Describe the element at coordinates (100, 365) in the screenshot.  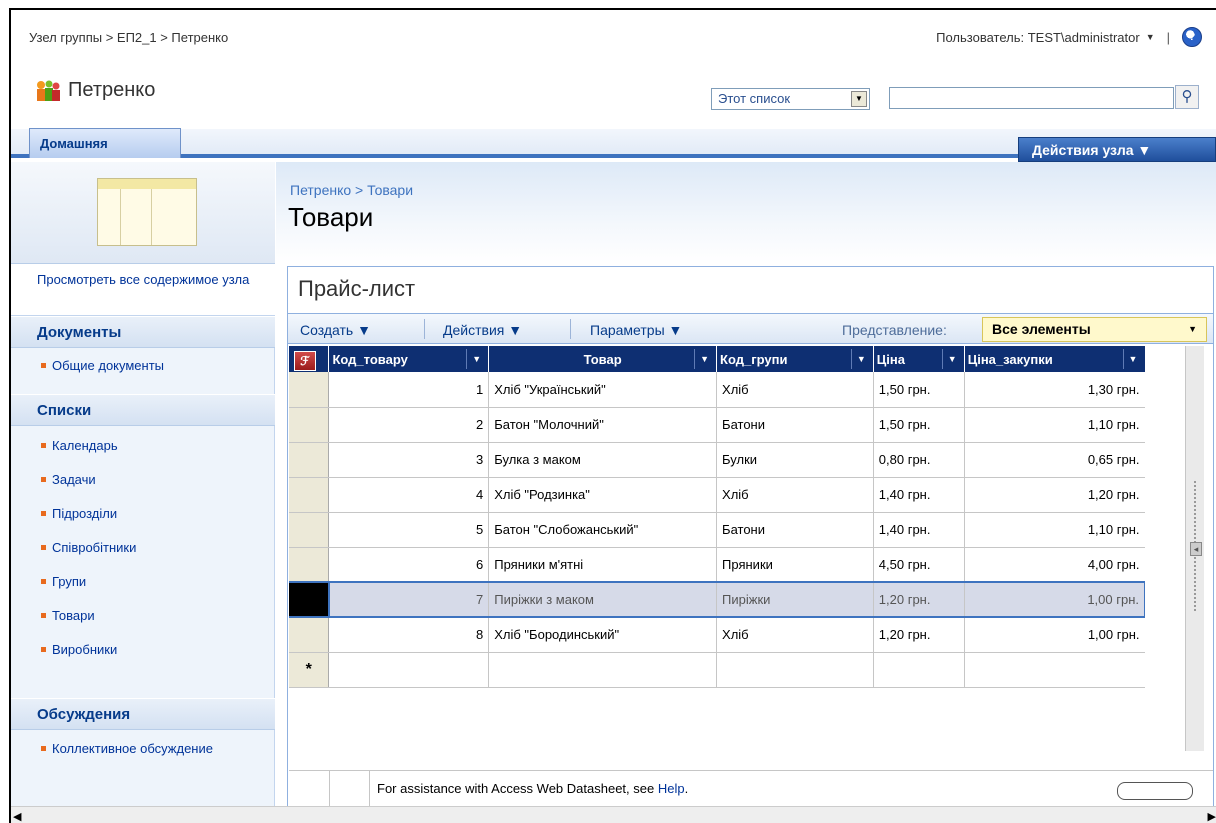
I see `nav-item-shared-documents: Общие документы` at that location.